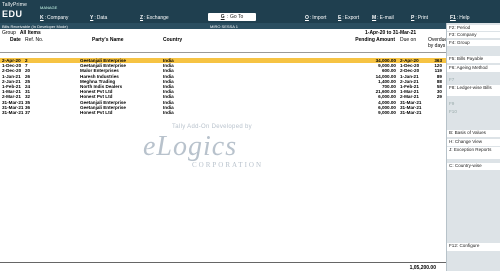 Image resolution: width=500 pixels, height=271 pixels. Describe the element at coordinates (102, 18) in the screenshot. I see `menu-label: Data` at that location.